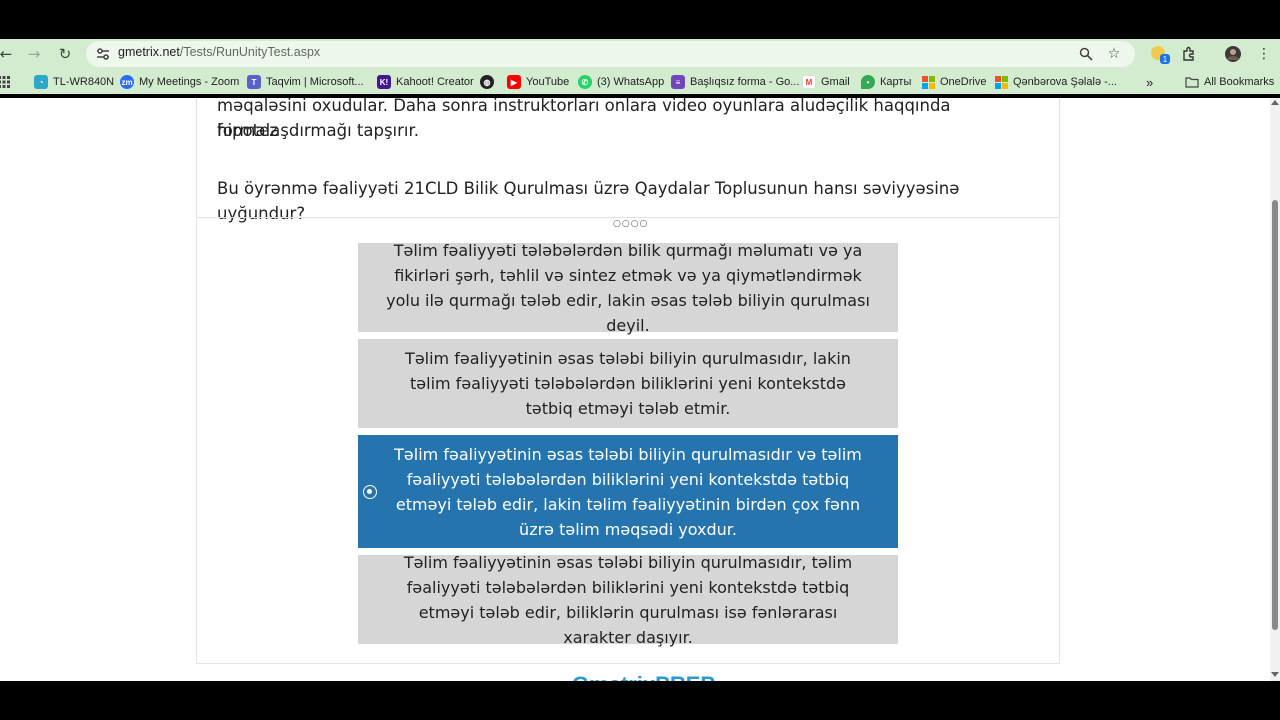 The image size is (1280, 720). I want to click on page-scrollbar, so click(1275, 389).